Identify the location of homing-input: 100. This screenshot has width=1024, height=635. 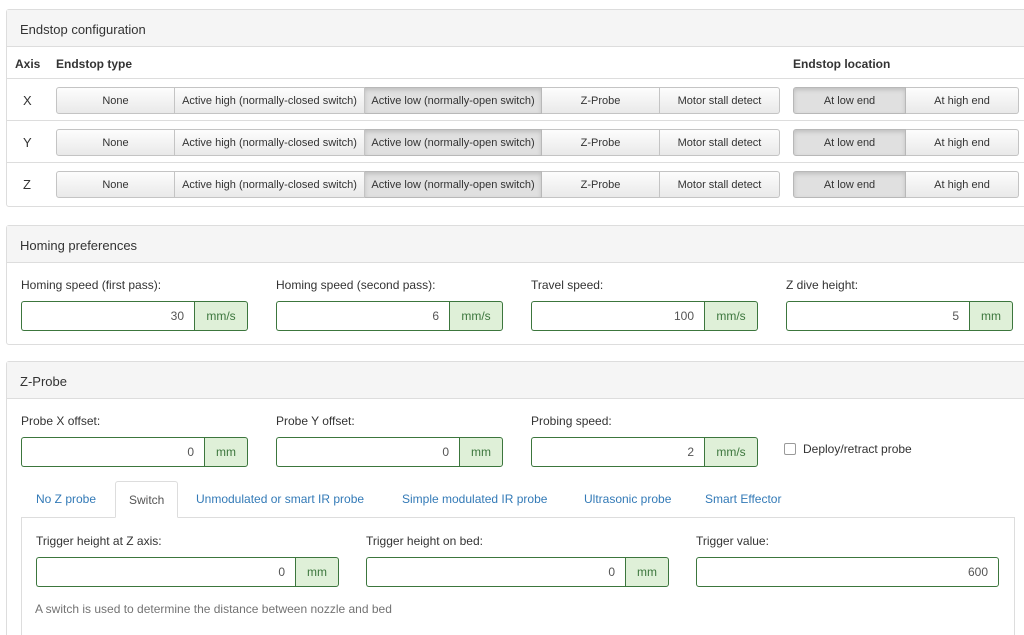
(617, 316).